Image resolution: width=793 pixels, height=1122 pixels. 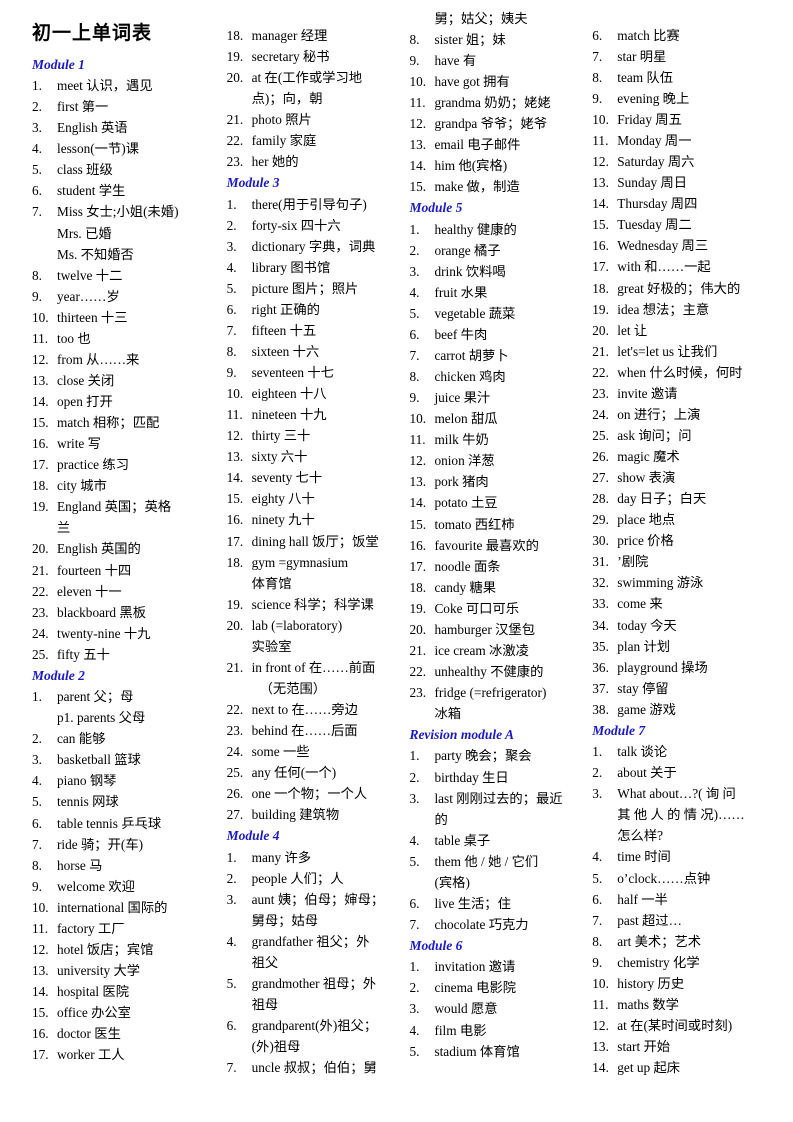 I want to click on entry-text: science 科学；科学课, so click(x=312, y=604).